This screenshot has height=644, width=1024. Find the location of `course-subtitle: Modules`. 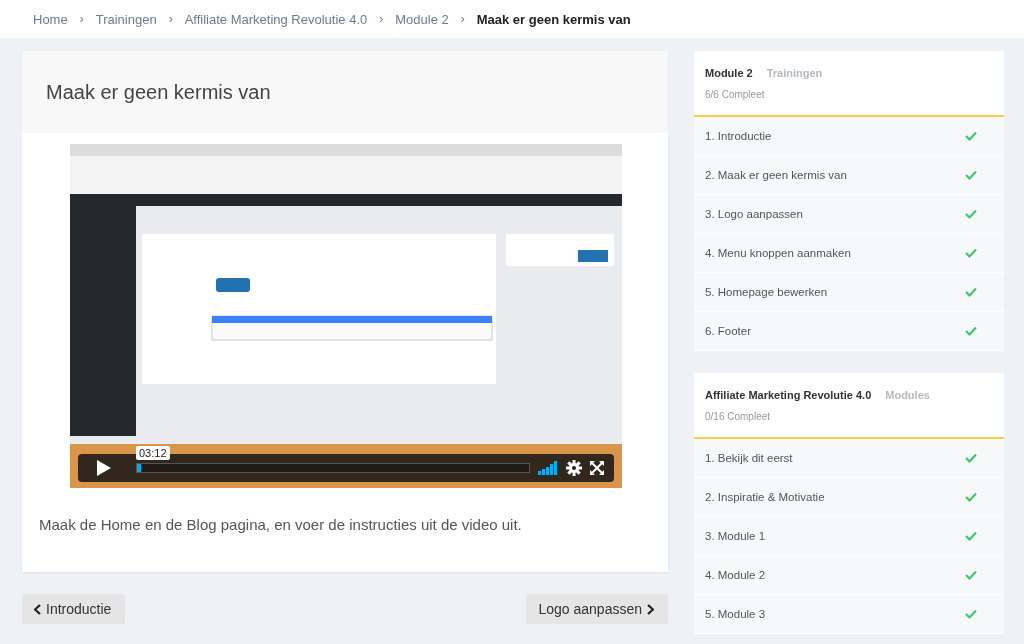

course-subtitle: Modules is located at coordinates (907, 394).